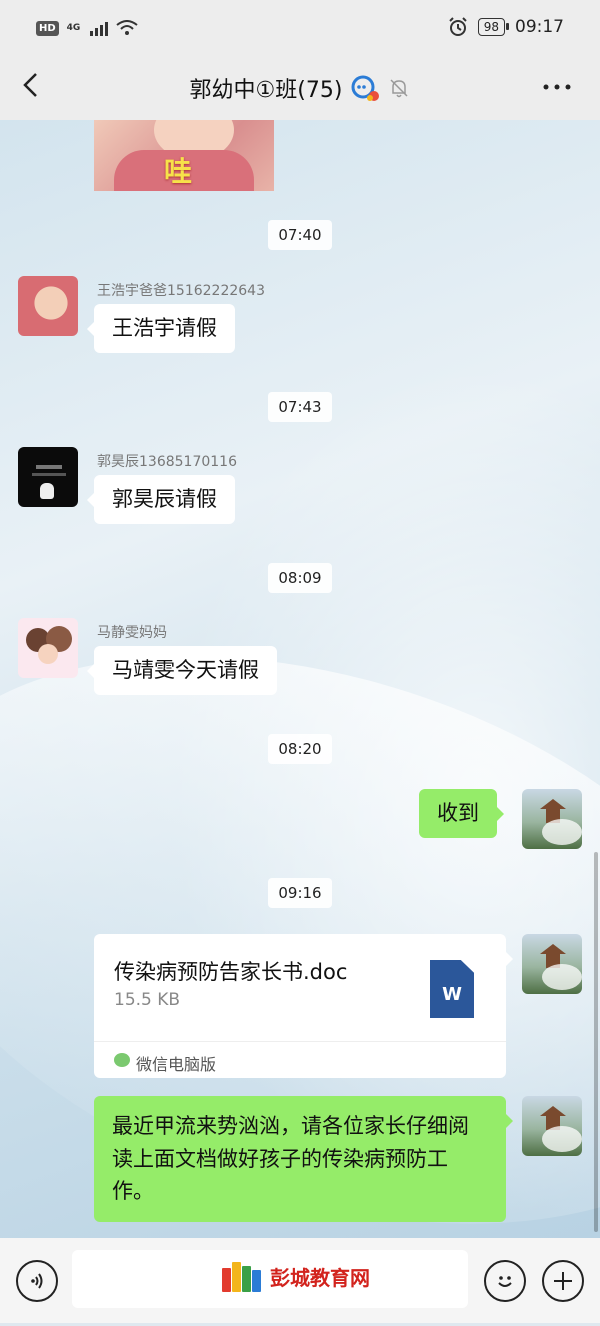  What do you see at coordinates (596, 1042) in the screenshot?
I see `scrollbar` at bounding box center [596, 1042].